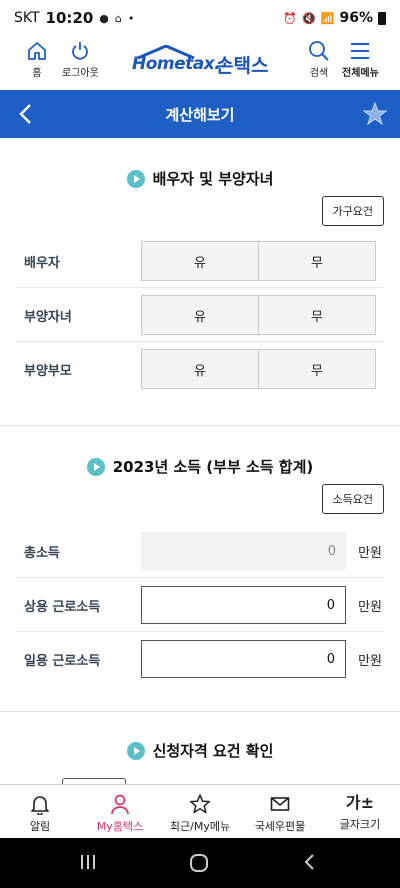 The image size is (400, 888). Describe the element at coordinates (40, 805) in the screenshot. I see `bell-icon` at that location.